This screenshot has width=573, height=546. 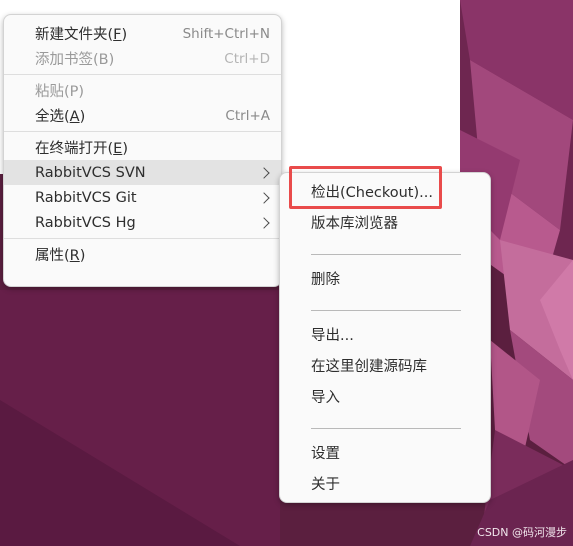 I want to click on menu-item-label: 粘贴(P), so click(x=60, y=92).